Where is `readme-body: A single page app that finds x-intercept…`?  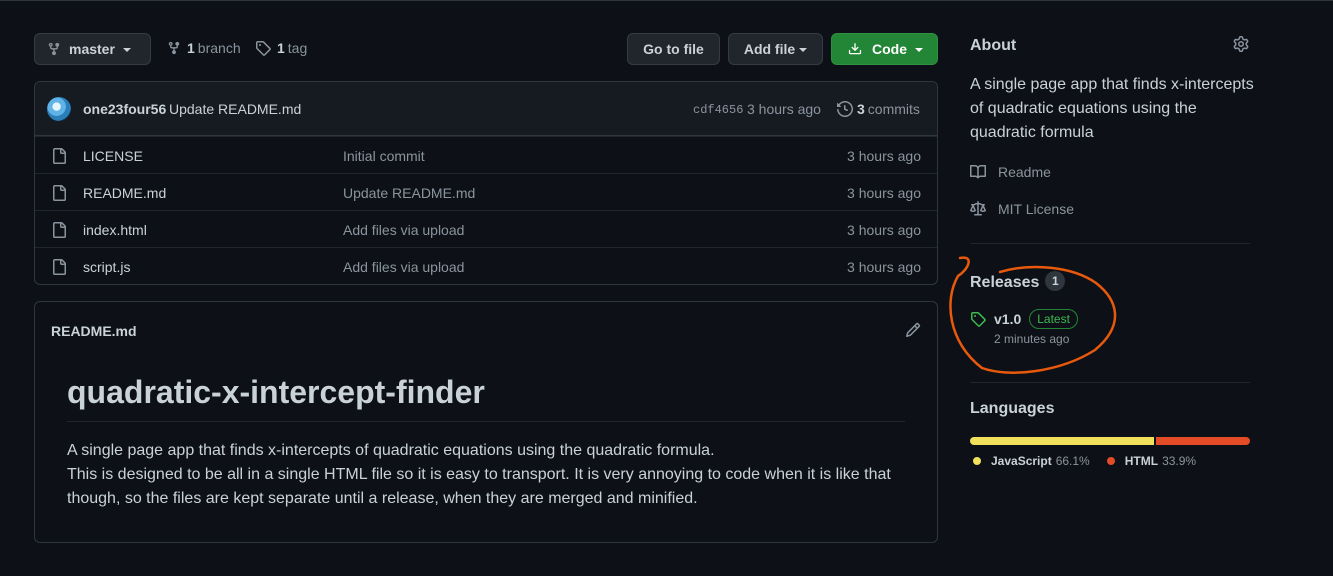
readme-body: A single page app that finds x-intercept… is located at coordinates (492, 475).